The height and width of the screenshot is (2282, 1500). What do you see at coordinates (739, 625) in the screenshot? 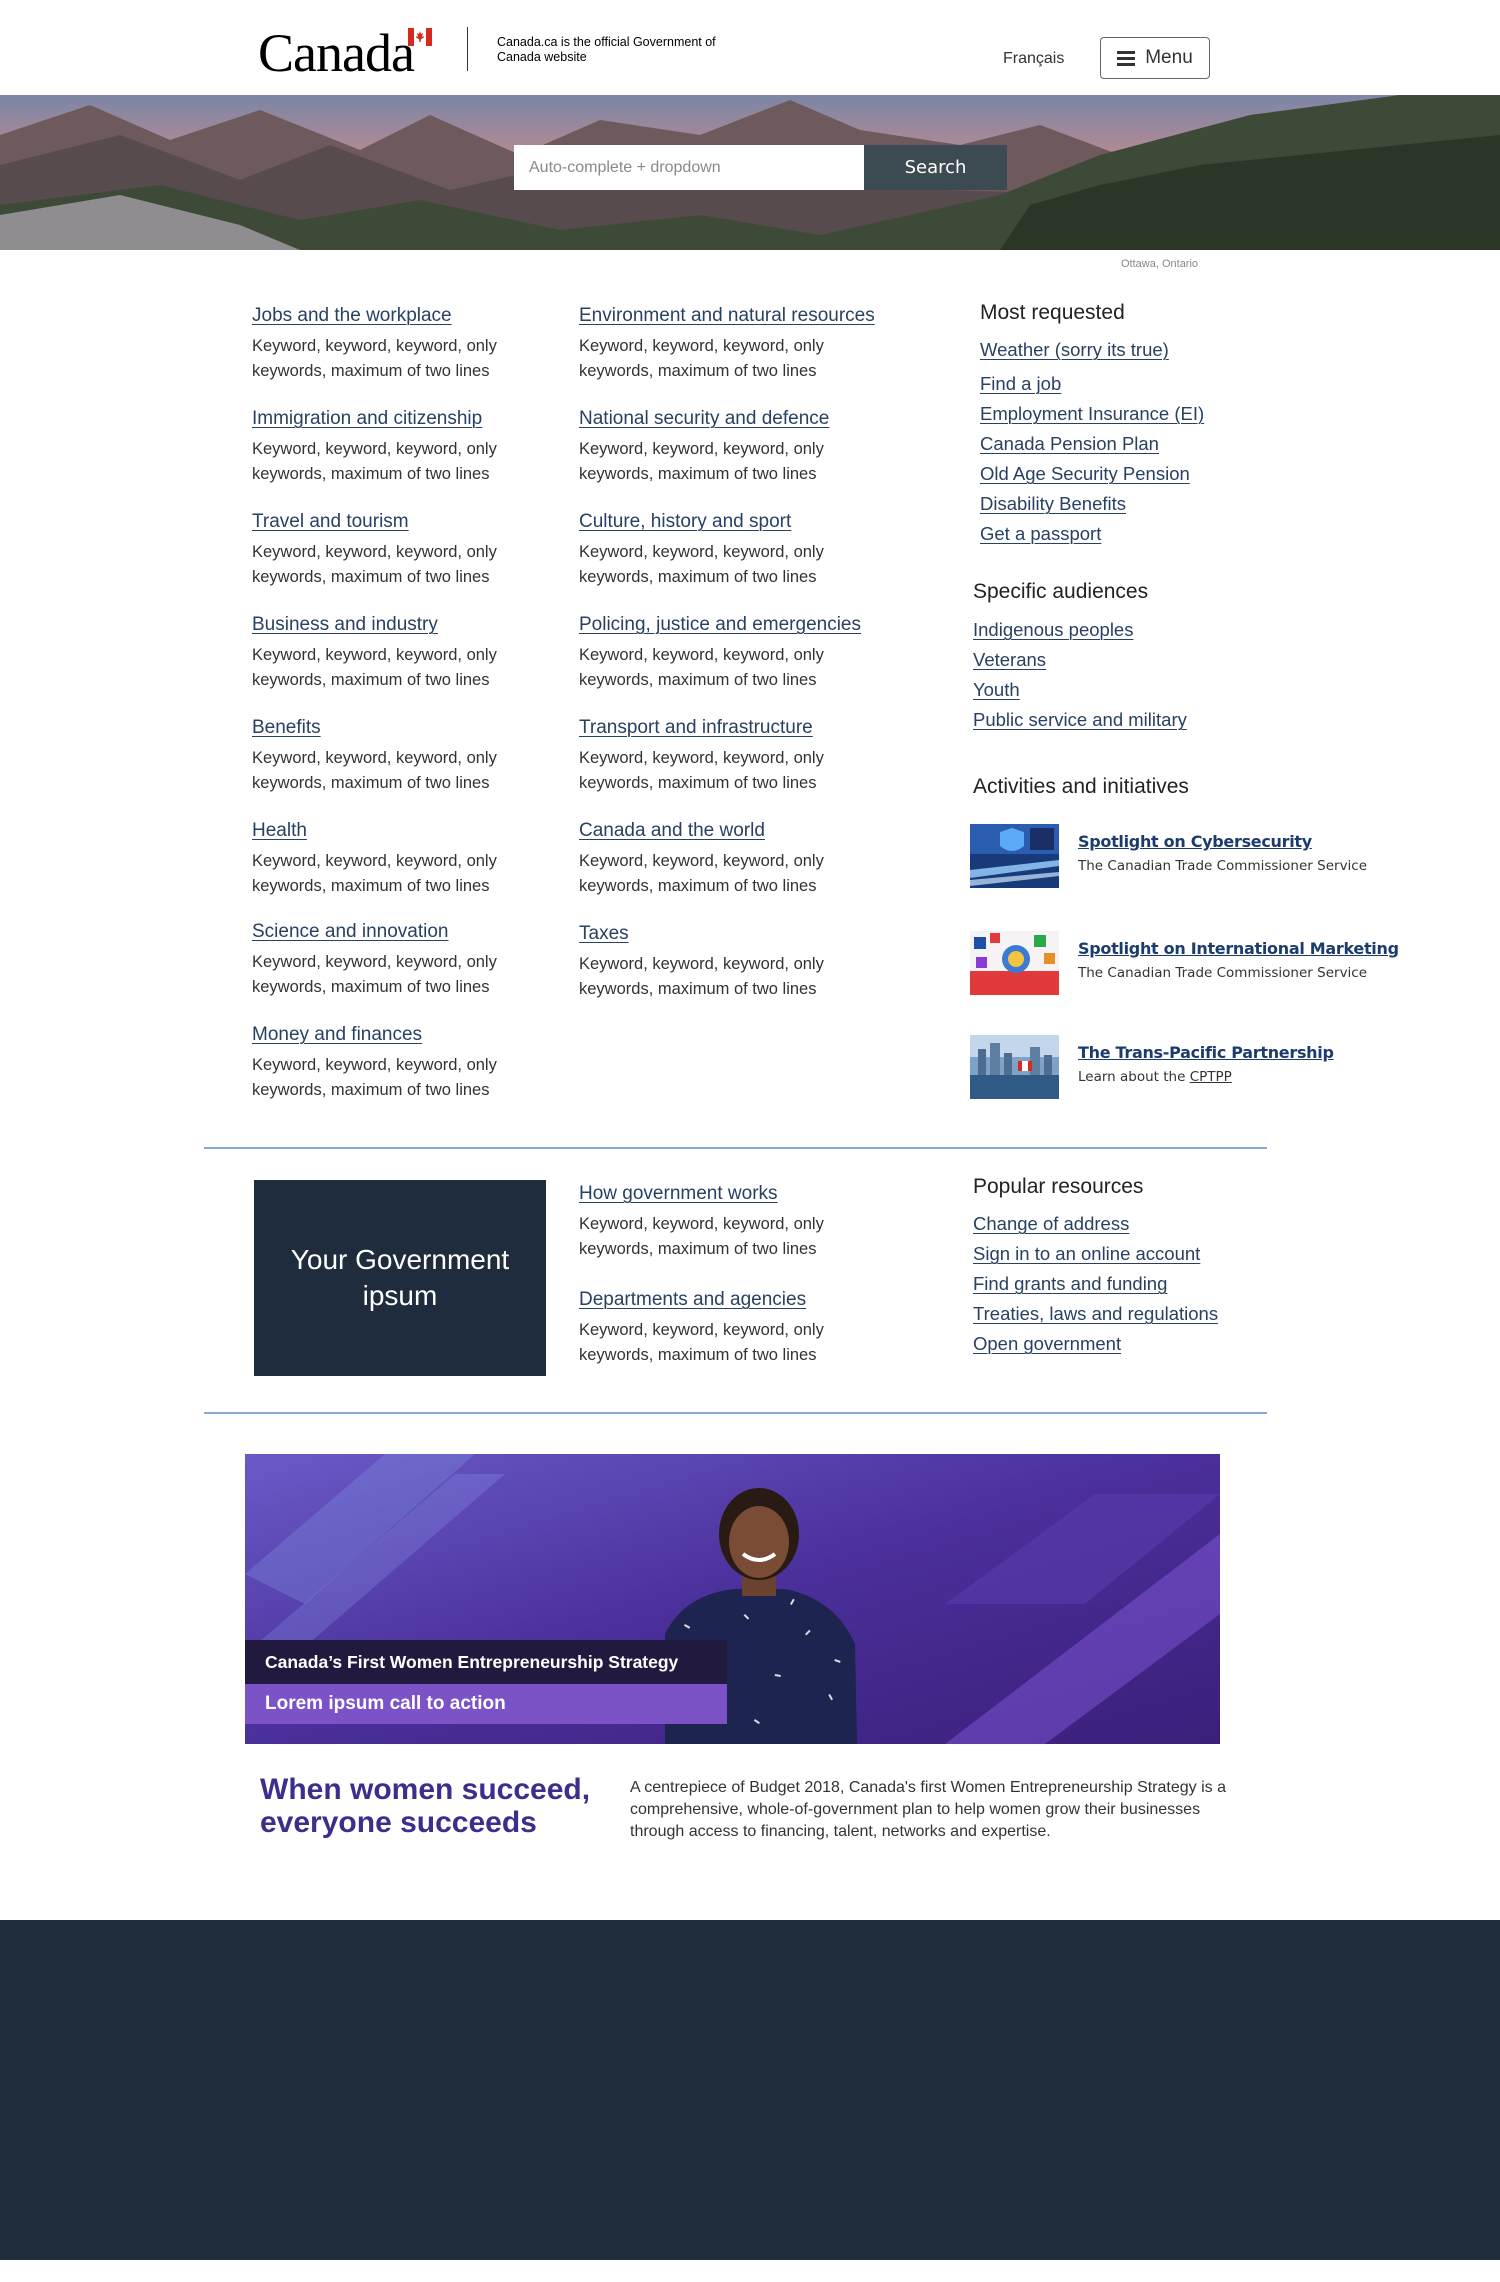
I see `topic-link: Policing, justice and emergencies` at bounding box center [739, 625].